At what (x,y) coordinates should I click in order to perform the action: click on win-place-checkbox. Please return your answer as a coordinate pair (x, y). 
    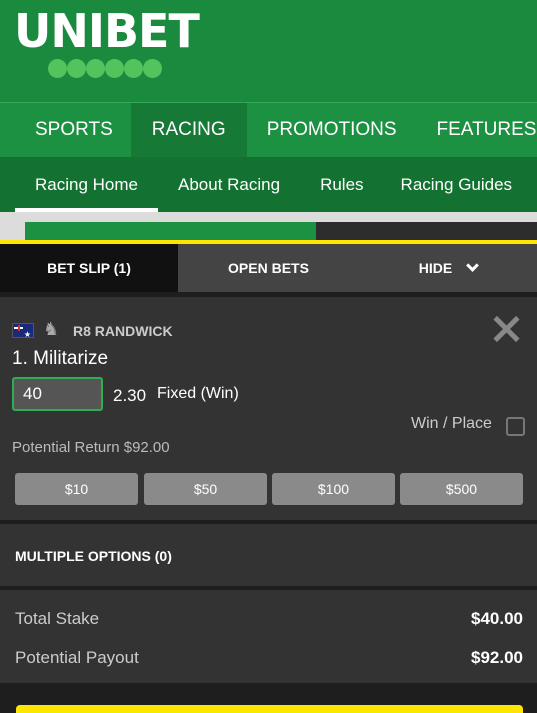
    Looking at the image, I should click on (515, 426).